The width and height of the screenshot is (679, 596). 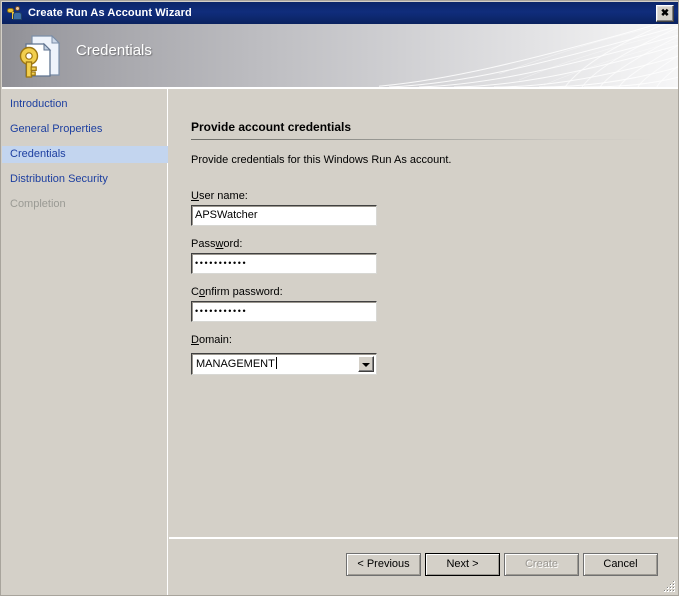 I want to click on key-document-icon, so click(x=40, y=56).